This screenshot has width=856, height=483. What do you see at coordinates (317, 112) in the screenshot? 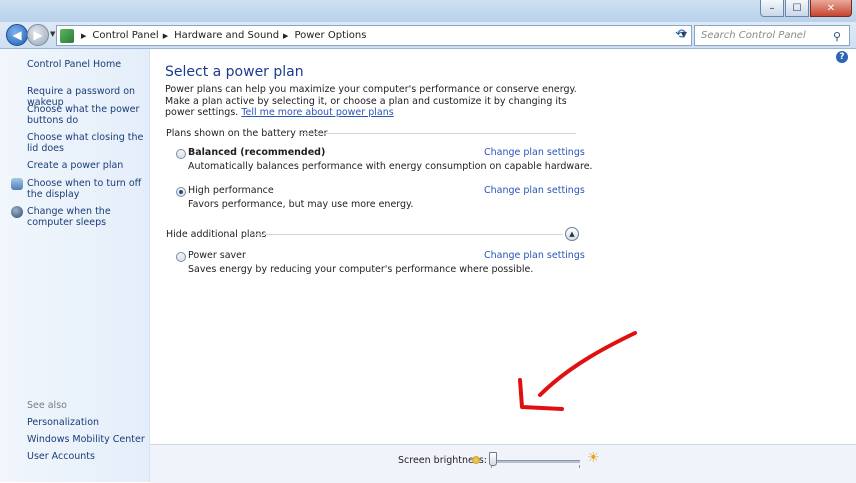
I see `tell-me-more-link: Tell me more about power plans` at bounding box center [317, 112].